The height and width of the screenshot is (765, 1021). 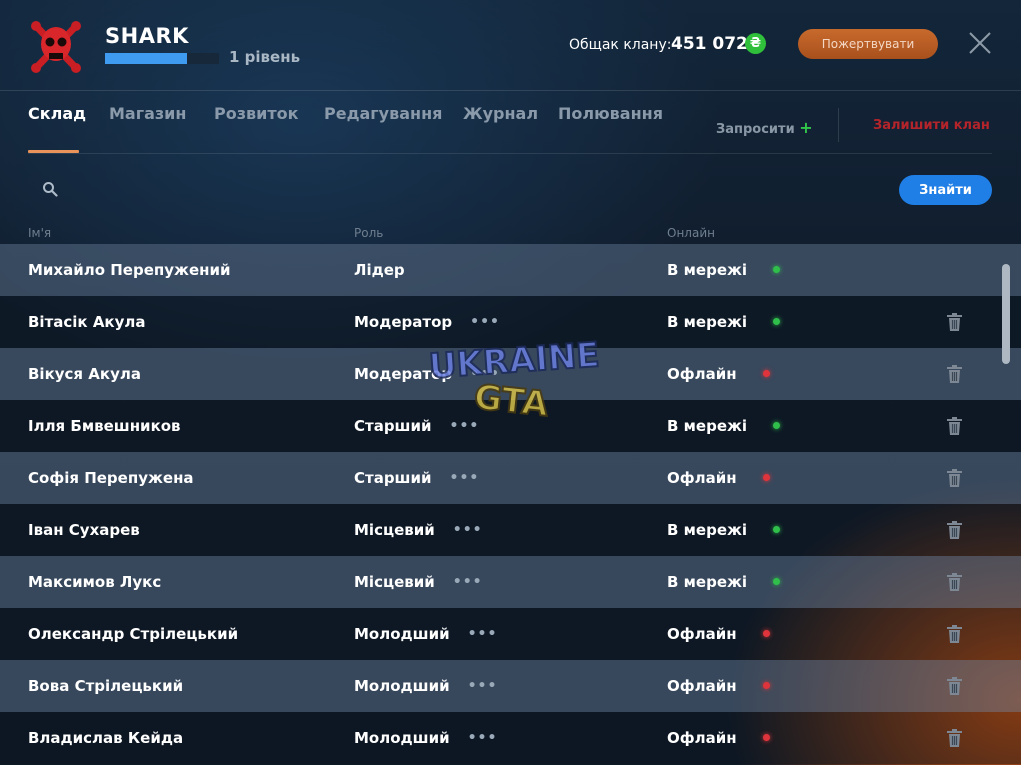 What do you see at coordinates (620, 45) in the screenshot?
I see `treasury-label: Общак клану:` at bounding box center [620, 45].